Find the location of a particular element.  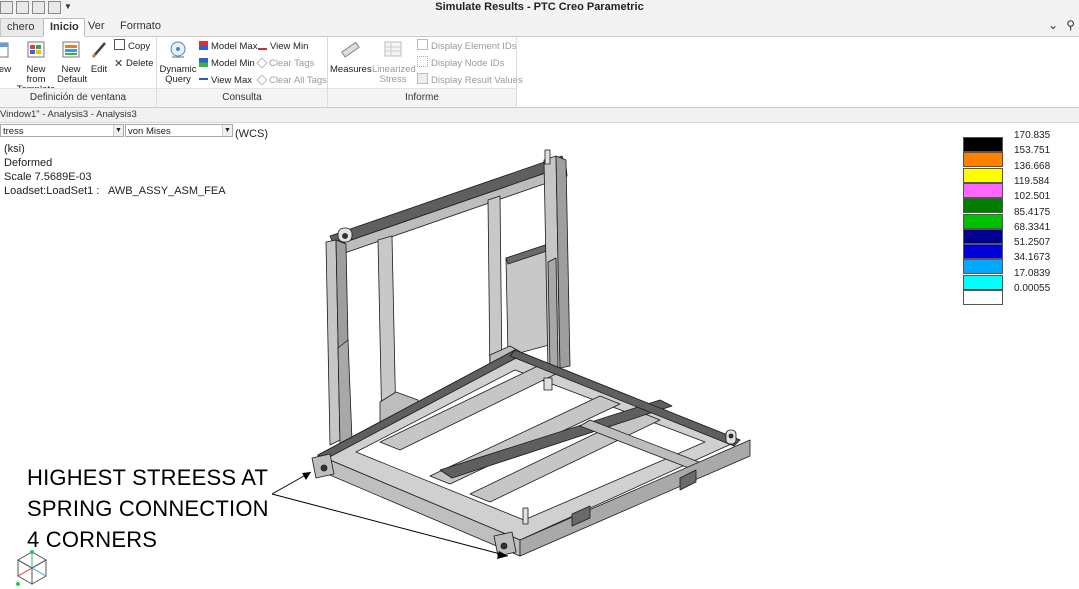

legend-value: 119.584 is located at coordinates (1032, 181).